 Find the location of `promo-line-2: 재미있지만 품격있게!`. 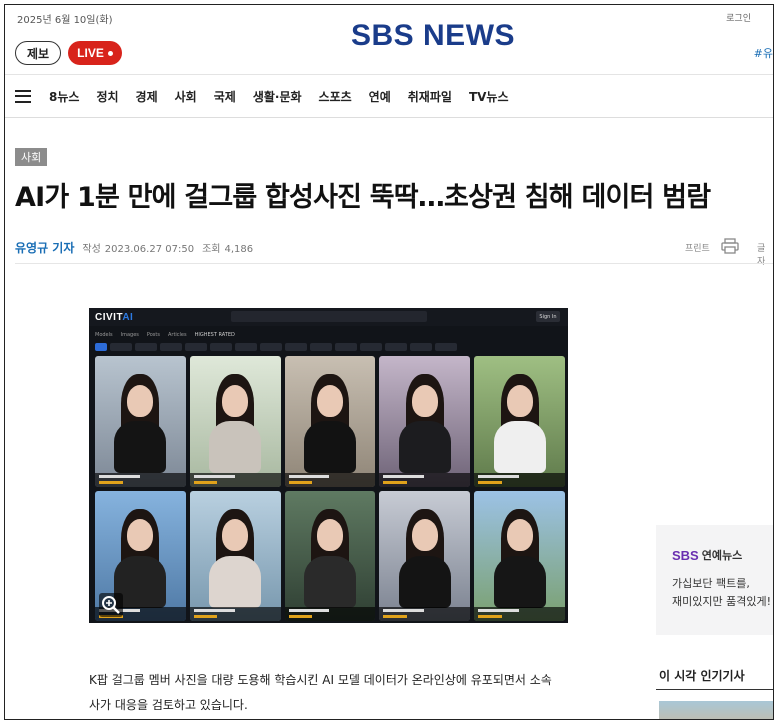

promo-line-2: 재미있지만 품격있게! is located at coordinates (721, 601).